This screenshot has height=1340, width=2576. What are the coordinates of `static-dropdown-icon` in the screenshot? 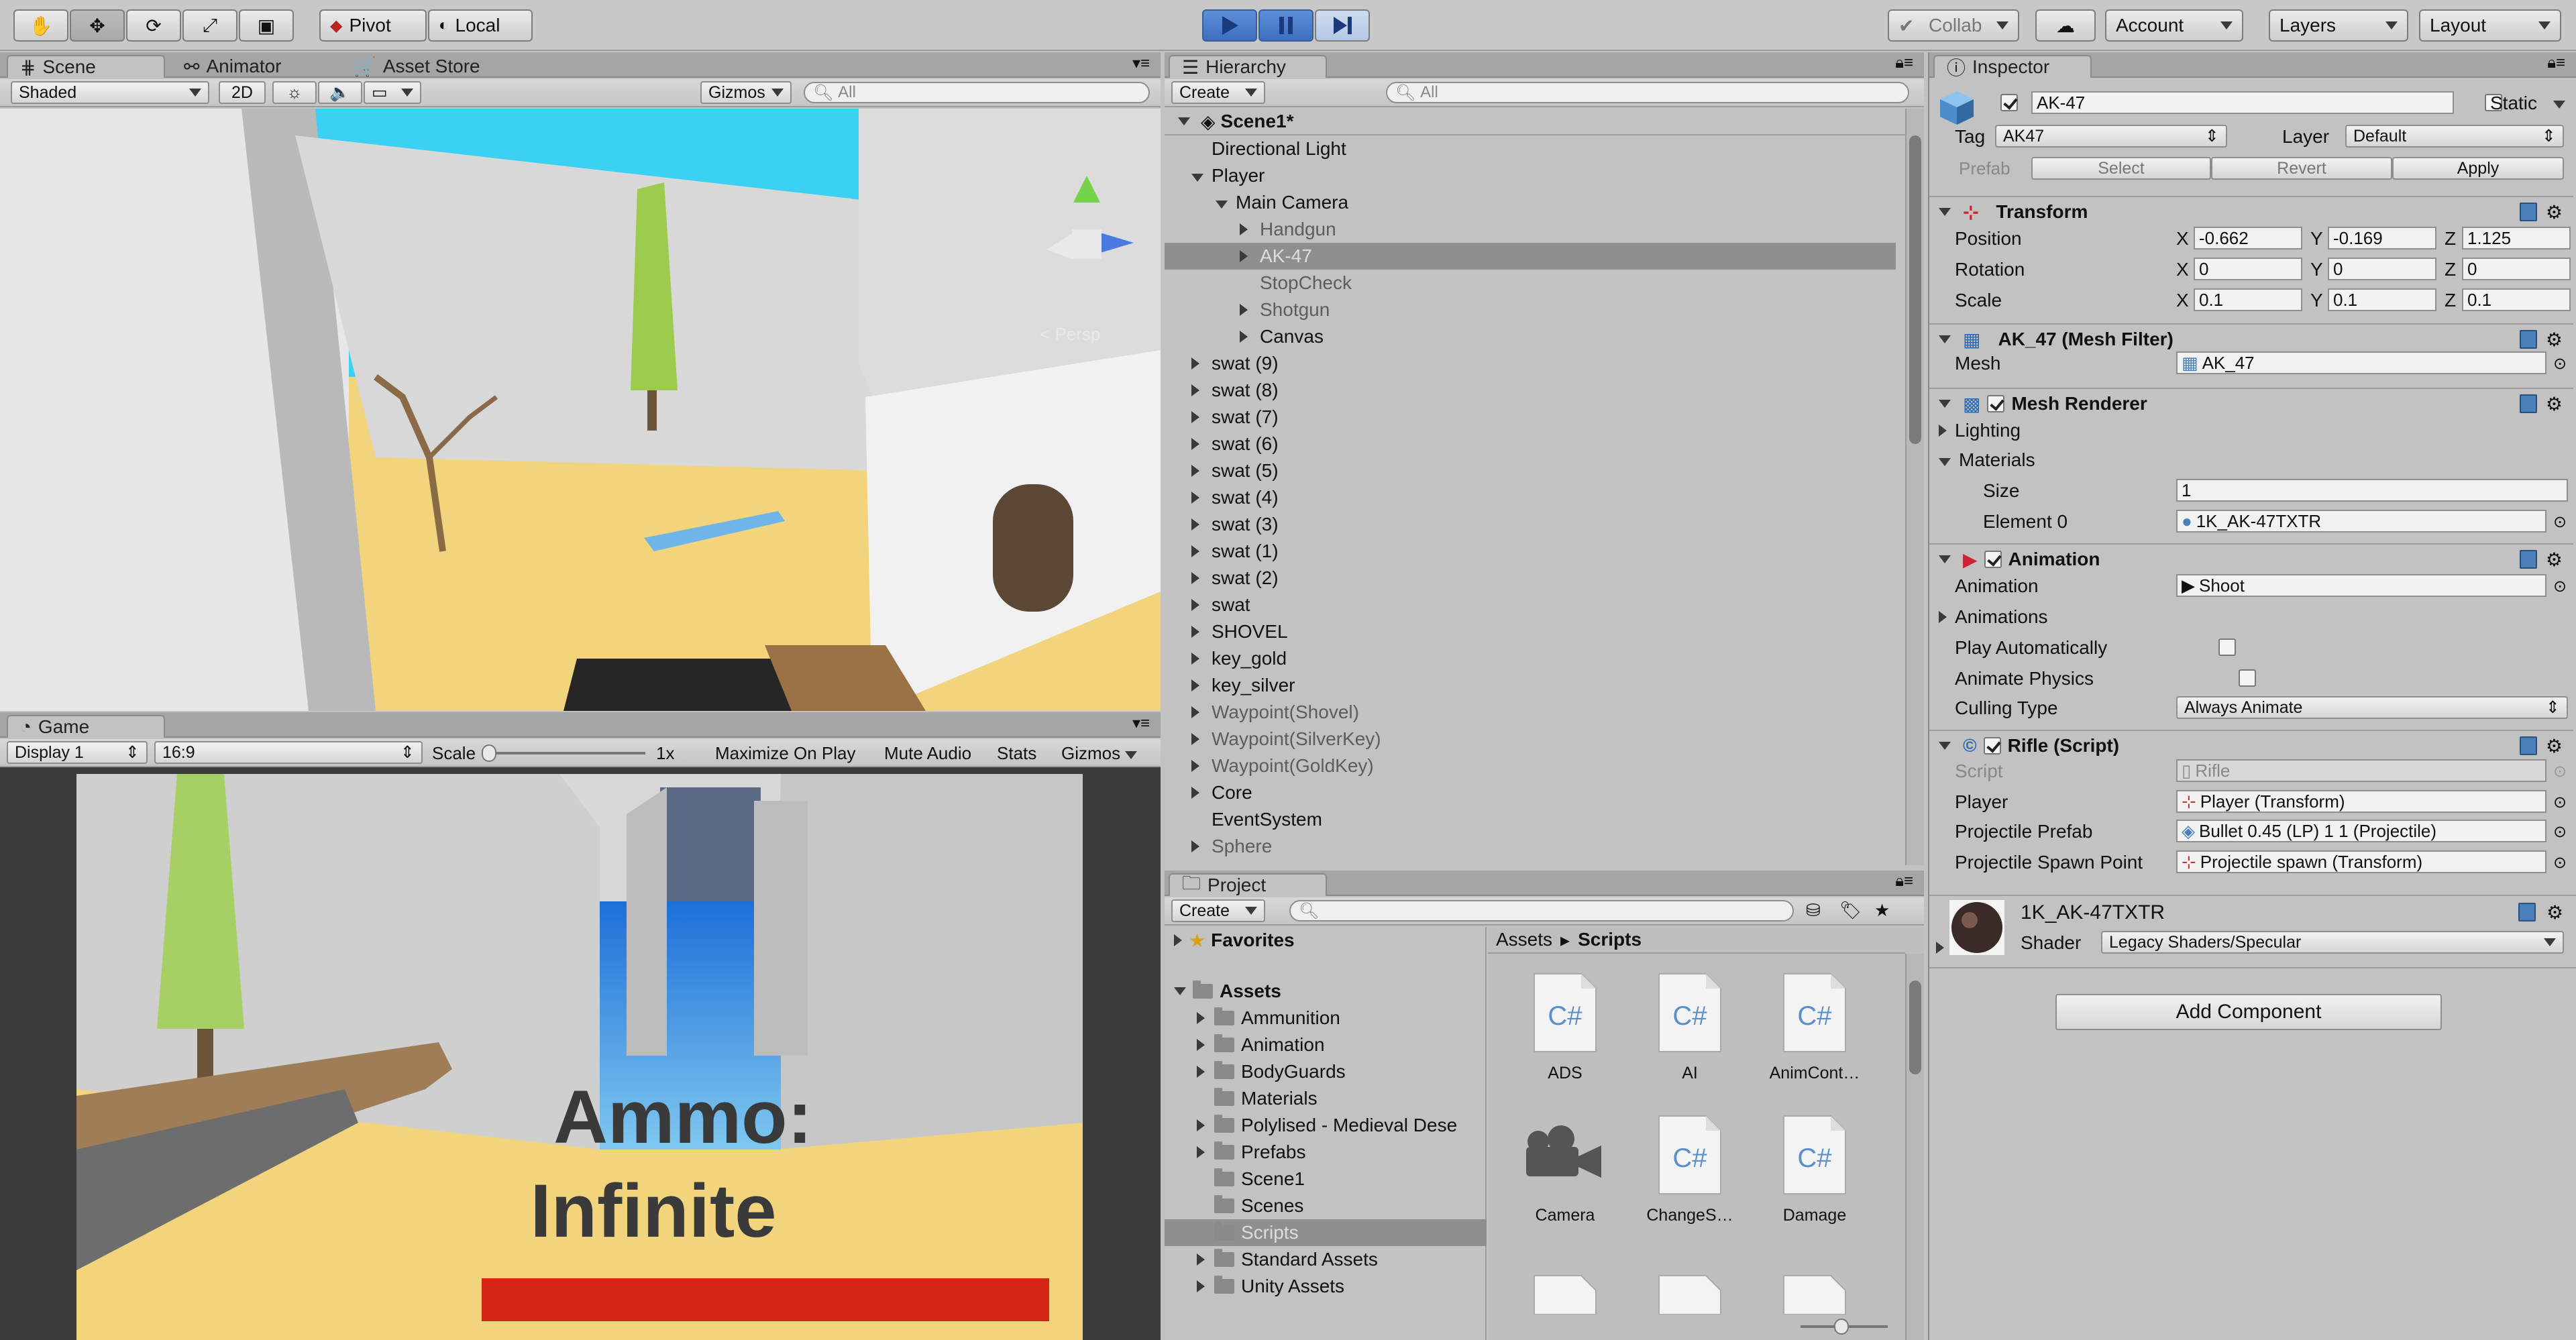 It's located at (2559, 105).